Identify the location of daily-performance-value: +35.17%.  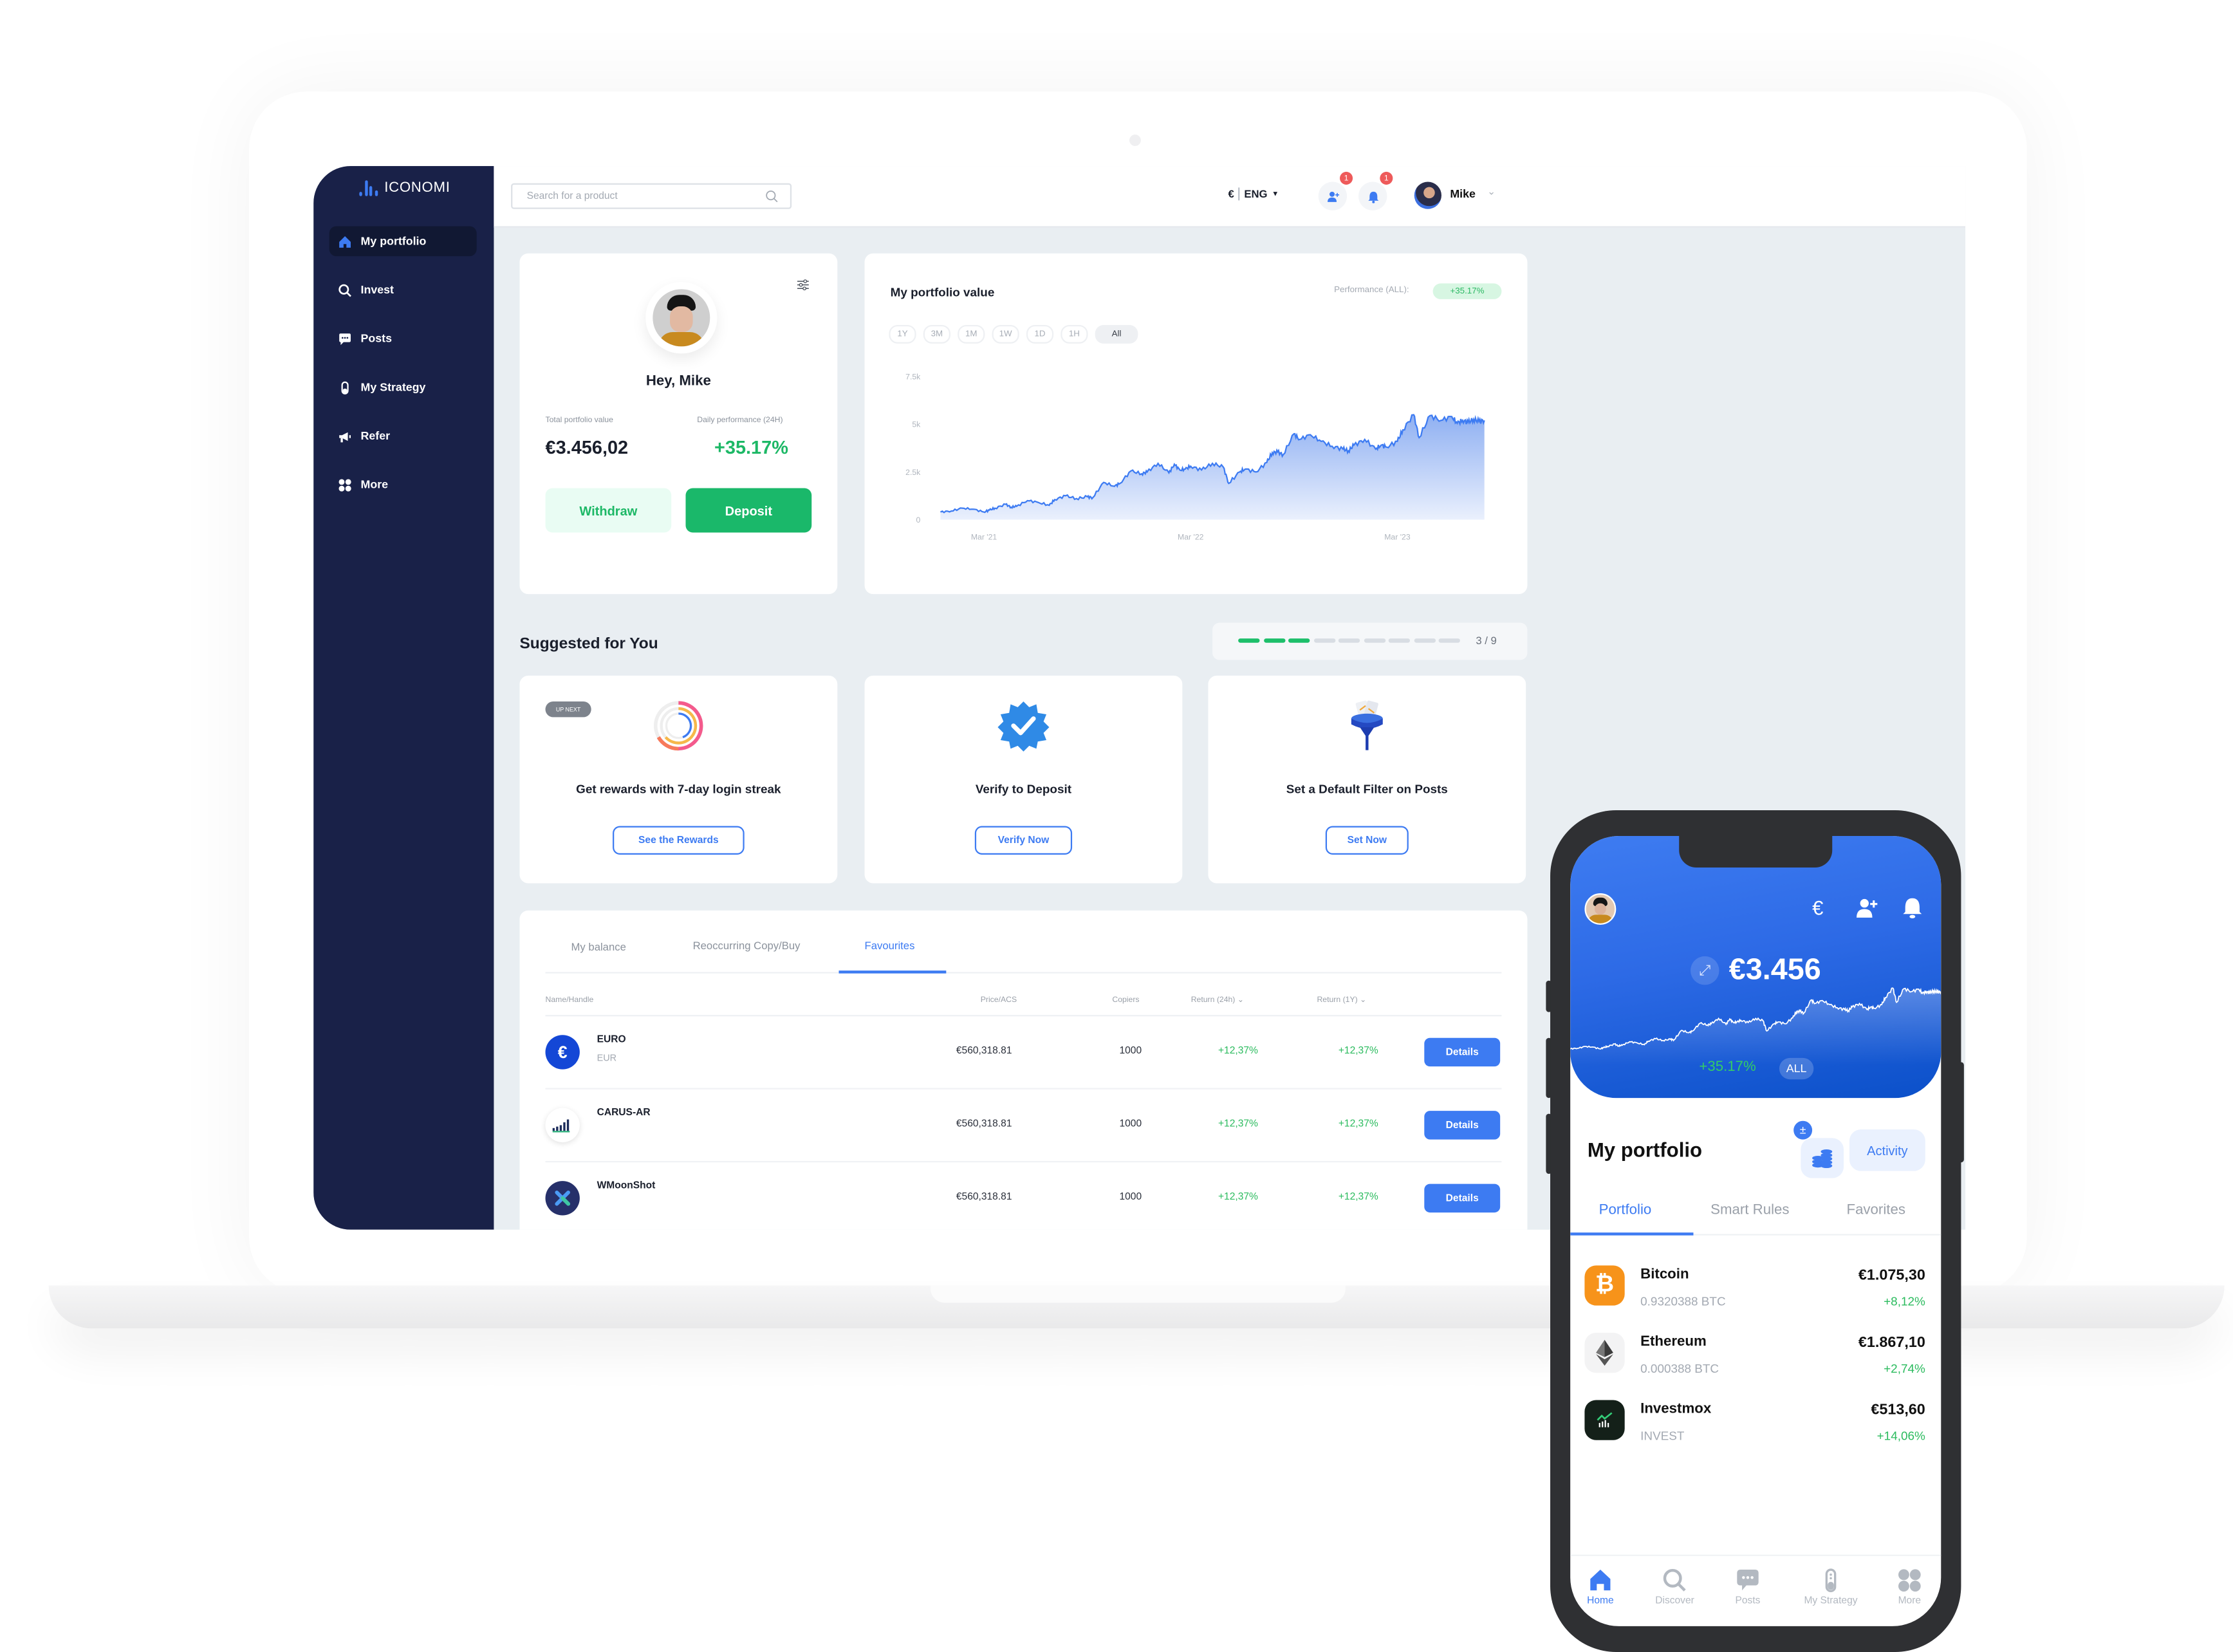
(751, 447).